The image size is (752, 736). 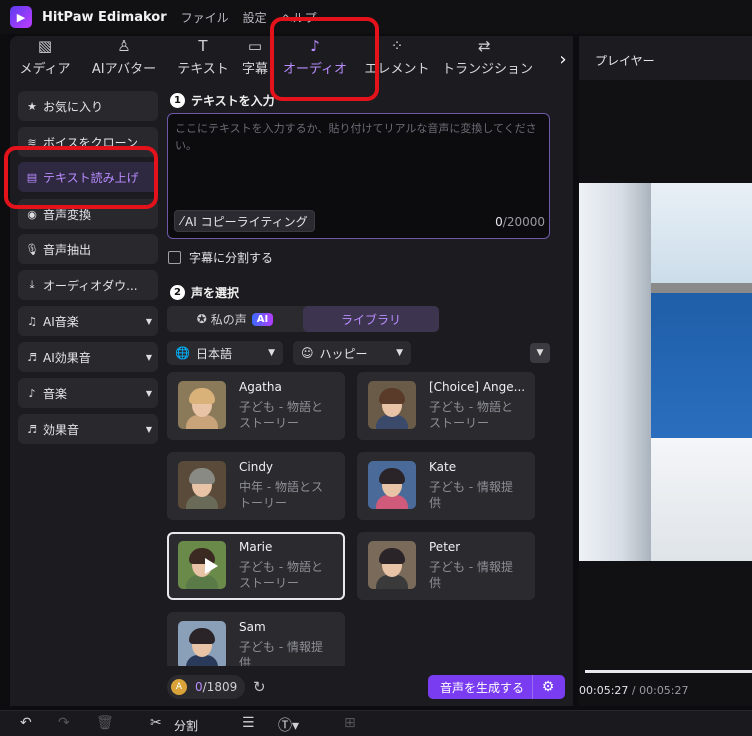 What do you see at coordinates (256, 467) in the screenshot?
I see `voice-name: Cindy` at bounding box center [256, 467].